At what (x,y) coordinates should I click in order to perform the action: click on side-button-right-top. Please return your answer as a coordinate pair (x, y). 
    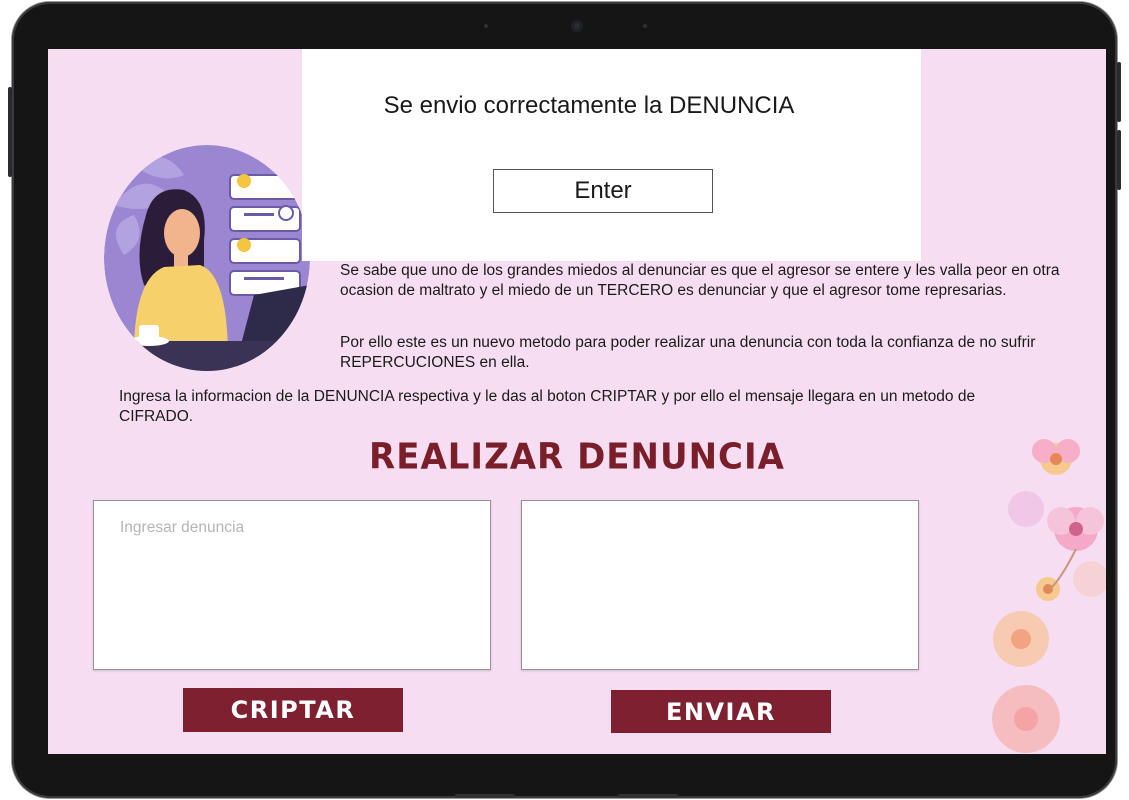
    Looking at the image, I should click on (1119, 92).